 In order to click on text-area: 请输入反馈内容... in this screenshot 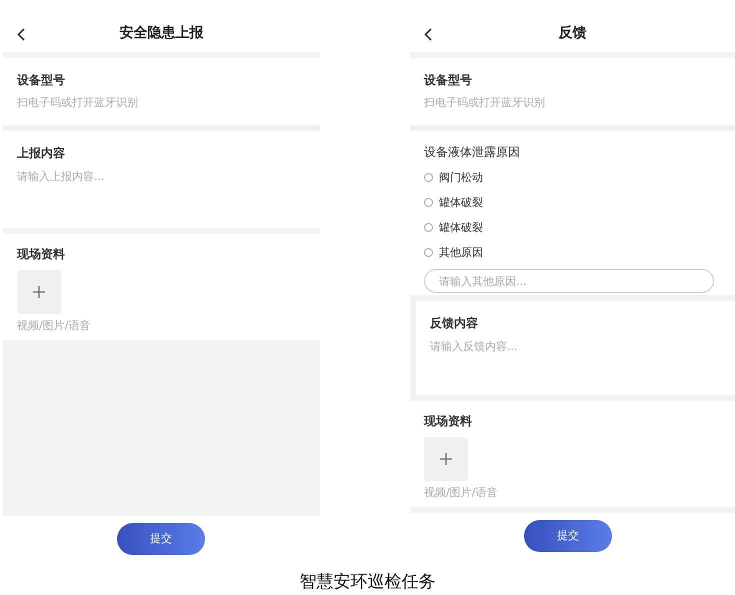, I will do `click(560, 349)`.